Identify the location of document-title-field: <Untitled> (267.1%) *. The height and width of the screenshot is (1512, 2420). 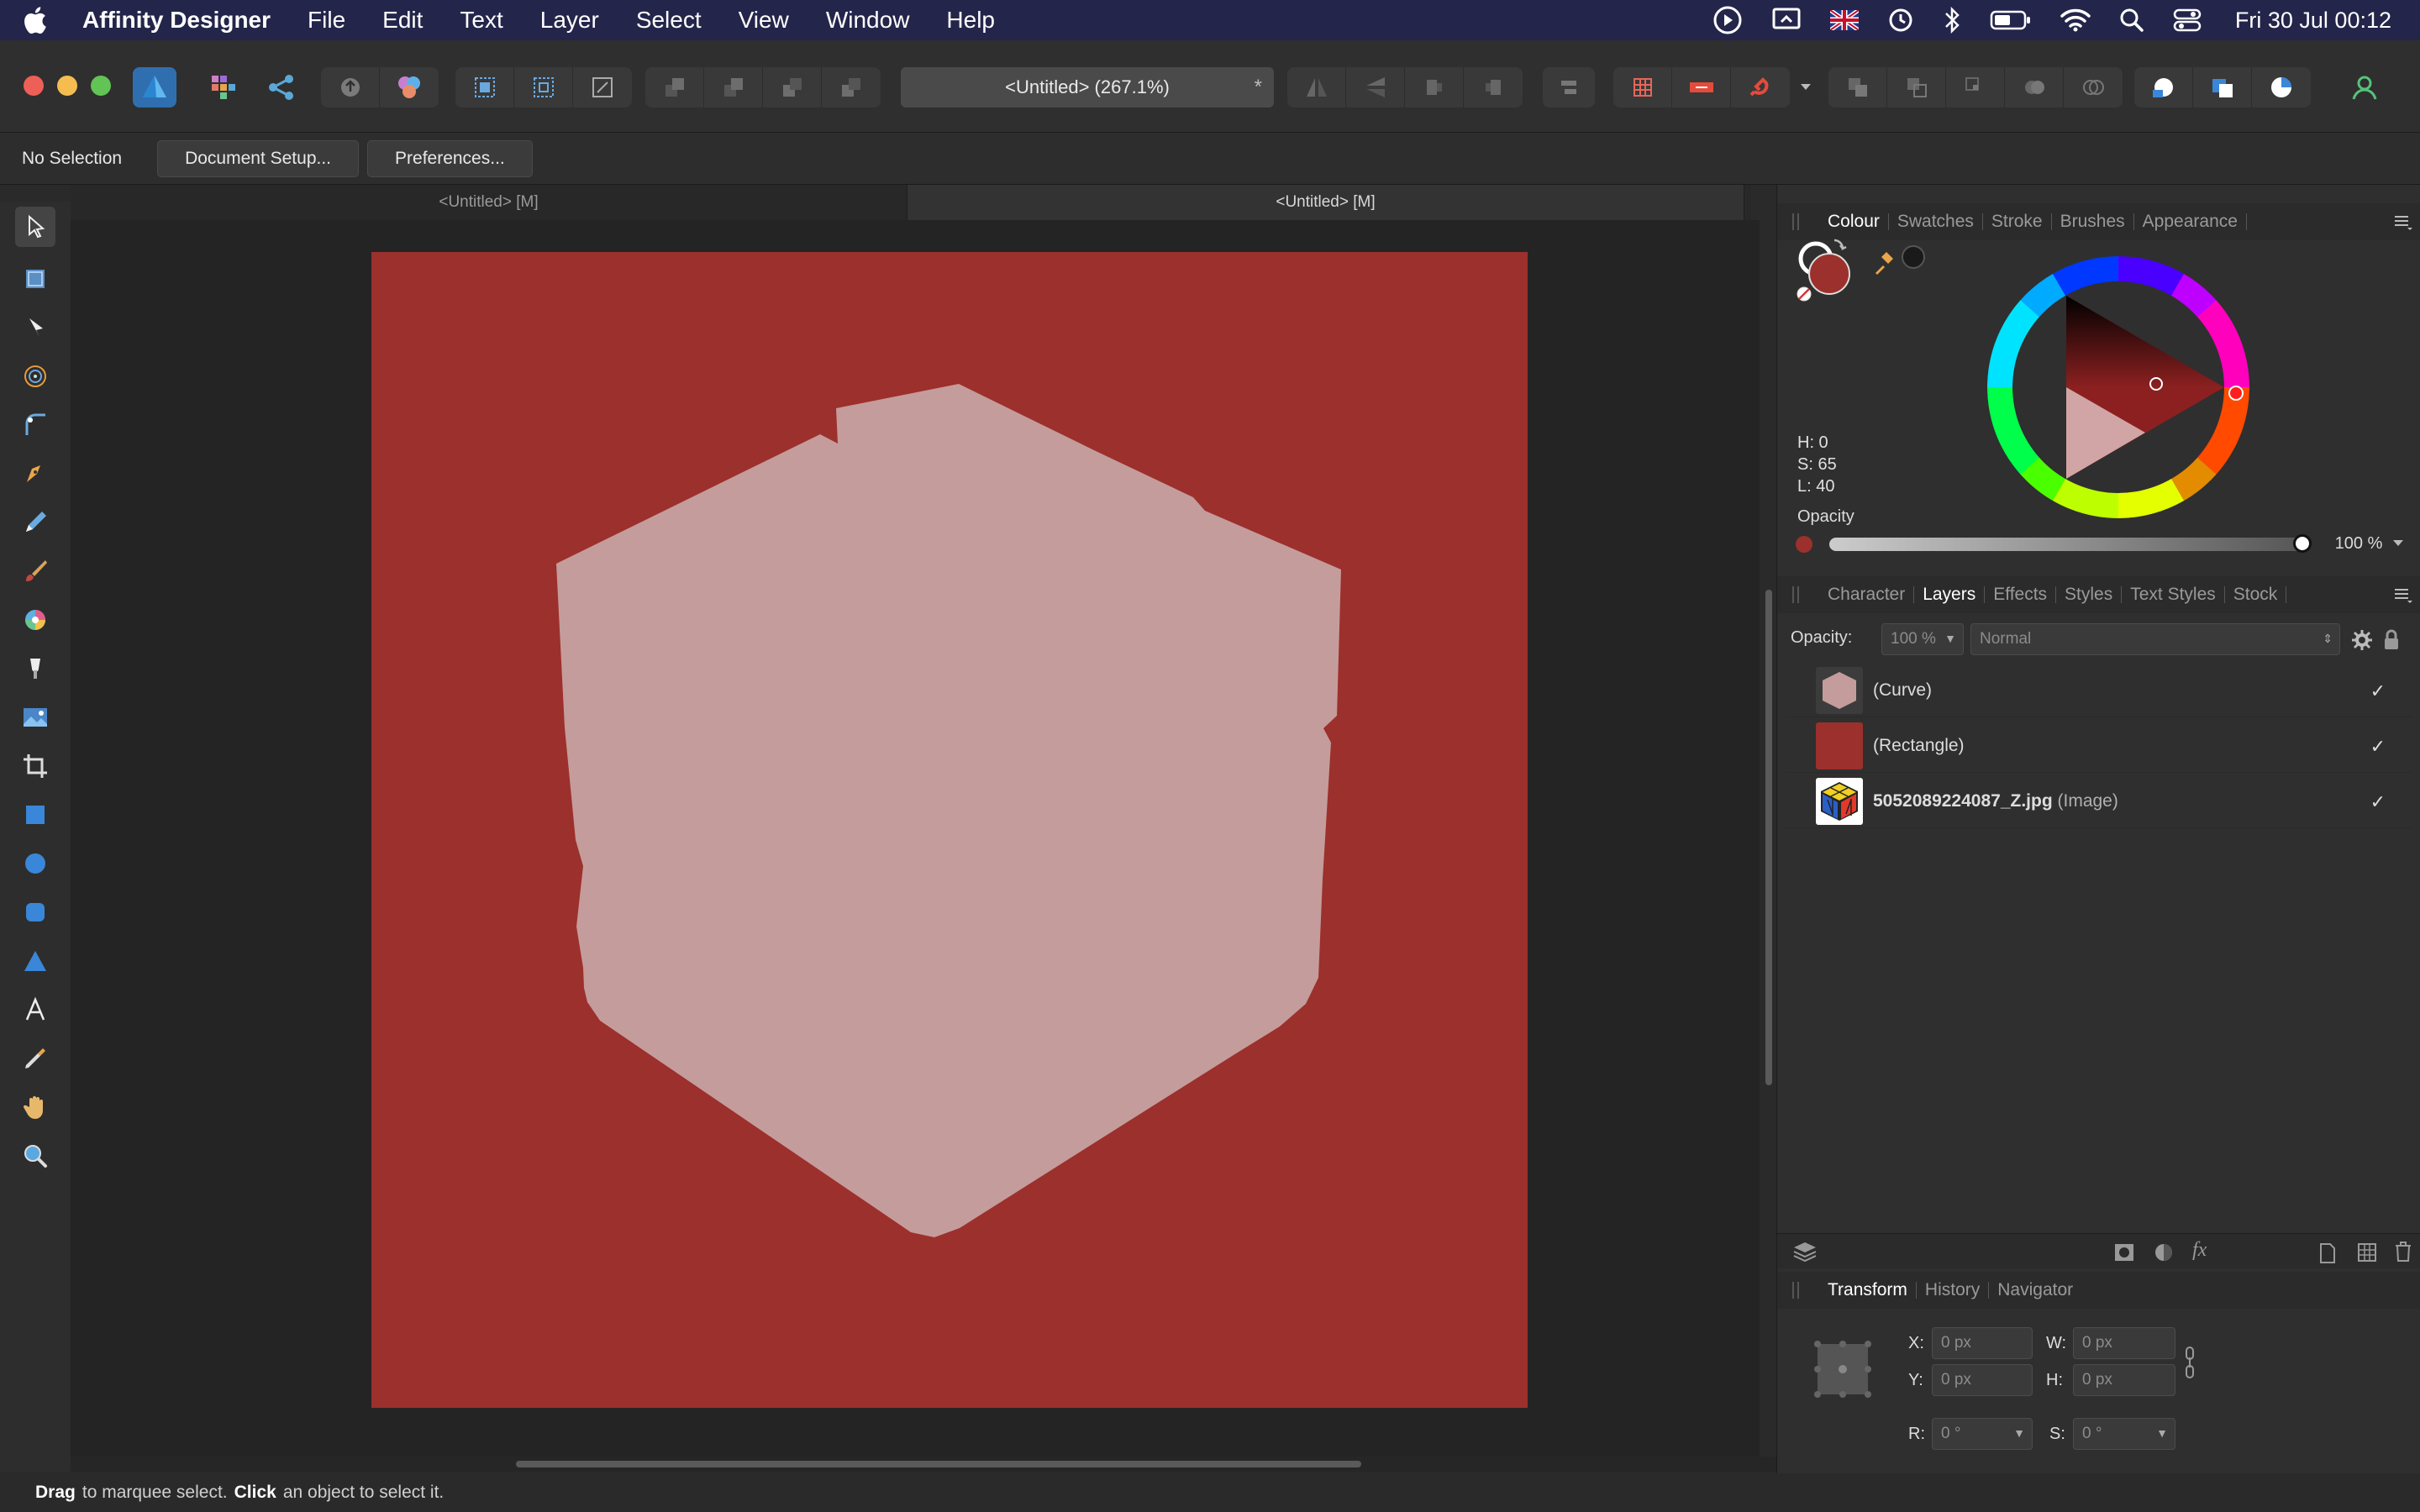
(1087, 87).